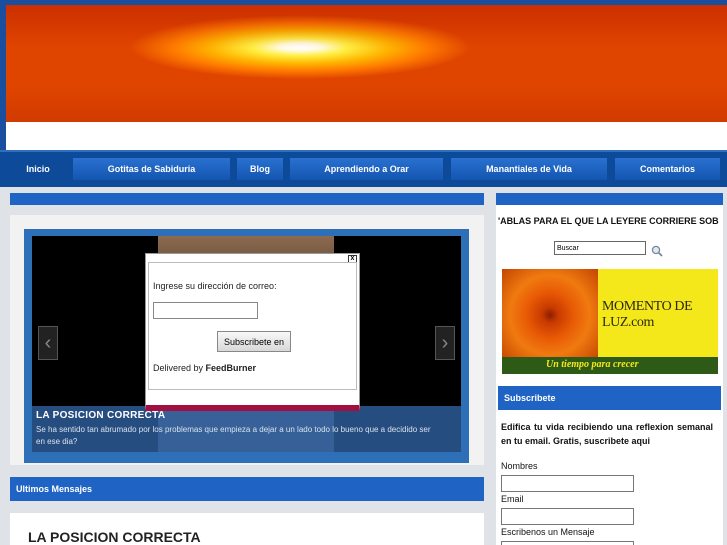 This screenshot has width=727, height=545. I want to click on header-strip, so click(366, 136).